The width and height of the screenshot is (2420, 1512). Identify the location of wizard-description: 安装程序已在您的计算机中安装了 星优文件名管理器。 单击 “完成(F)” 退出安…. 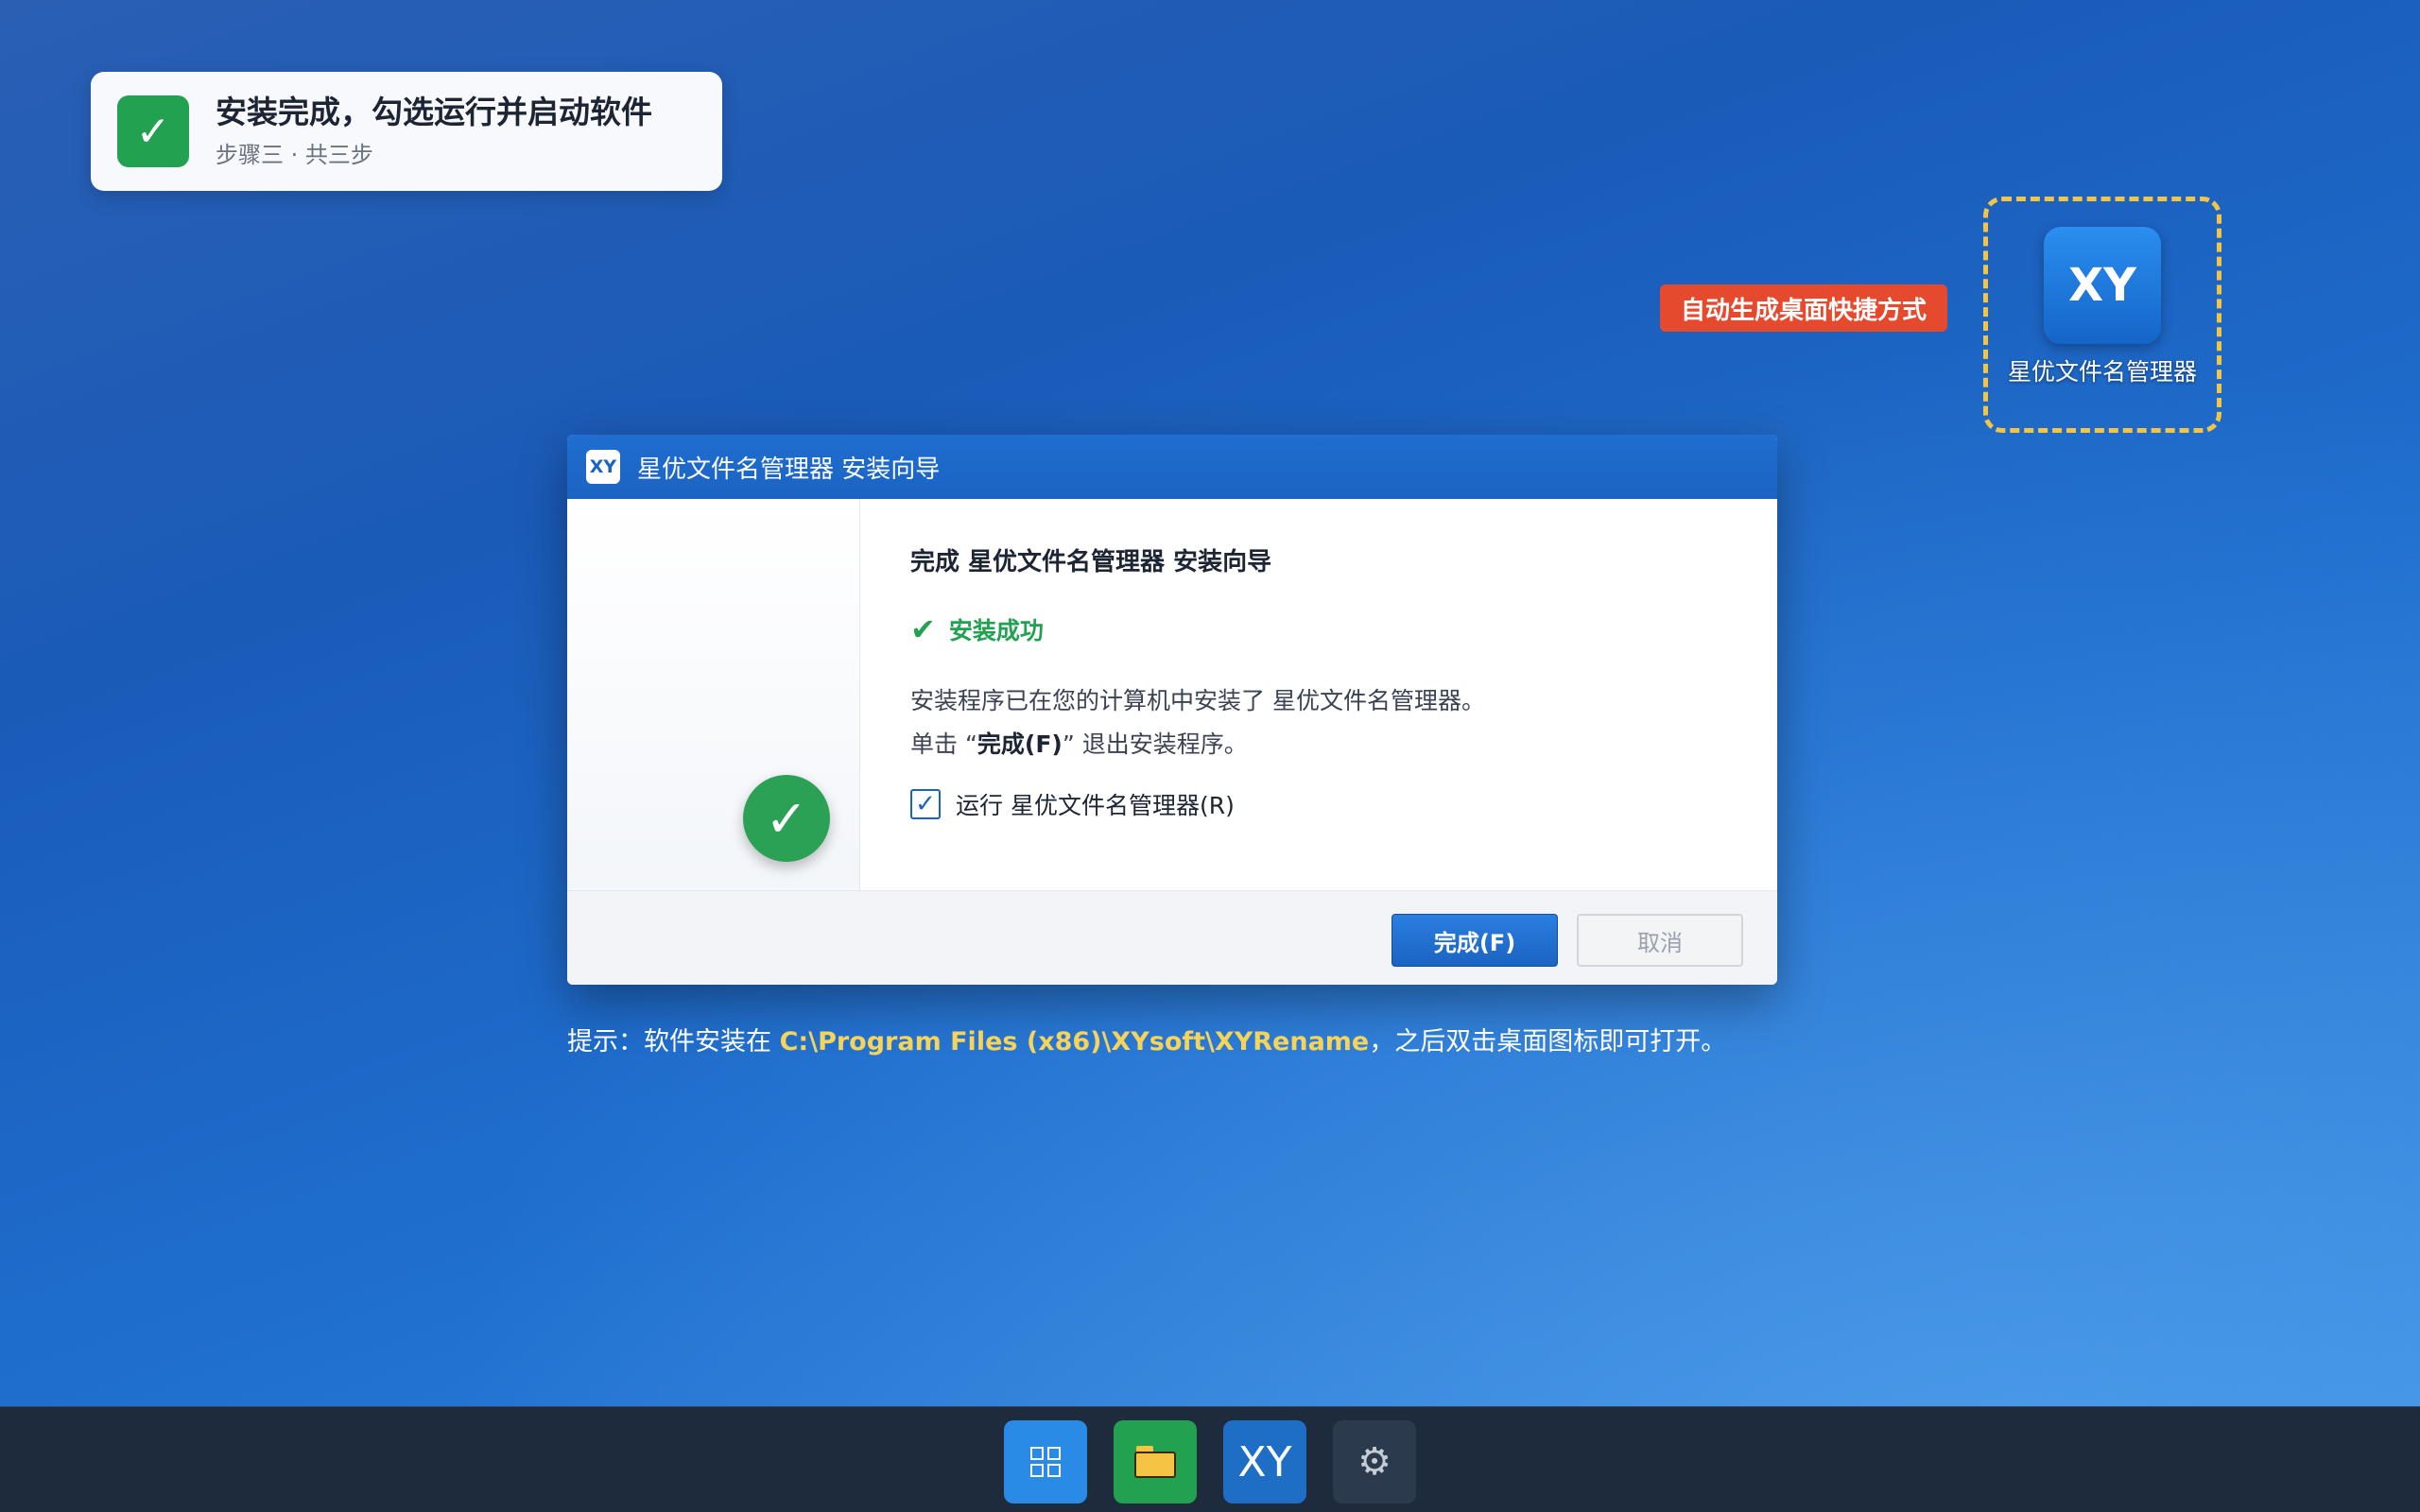
(1343, 722).